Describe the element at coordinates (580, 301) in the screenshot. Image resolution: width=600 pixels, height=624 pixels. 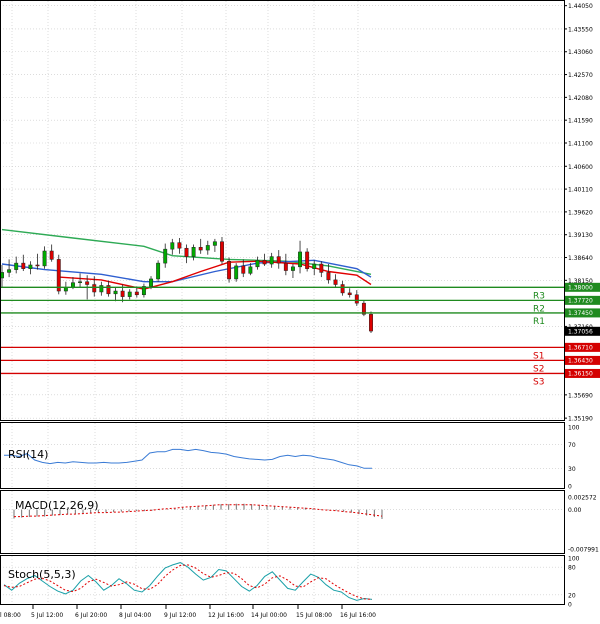
I see `pivot-level-price: 1.37720` at that location.